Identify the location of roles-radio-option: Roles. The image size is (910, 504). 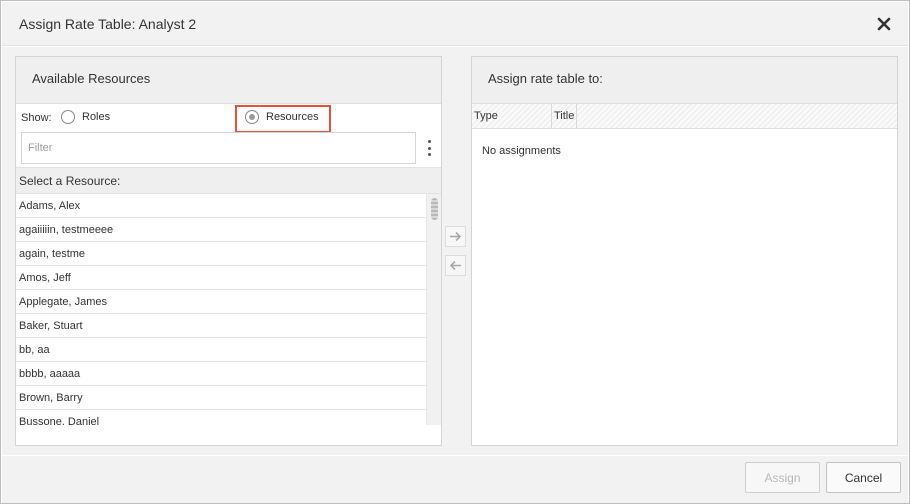
(85, 117).